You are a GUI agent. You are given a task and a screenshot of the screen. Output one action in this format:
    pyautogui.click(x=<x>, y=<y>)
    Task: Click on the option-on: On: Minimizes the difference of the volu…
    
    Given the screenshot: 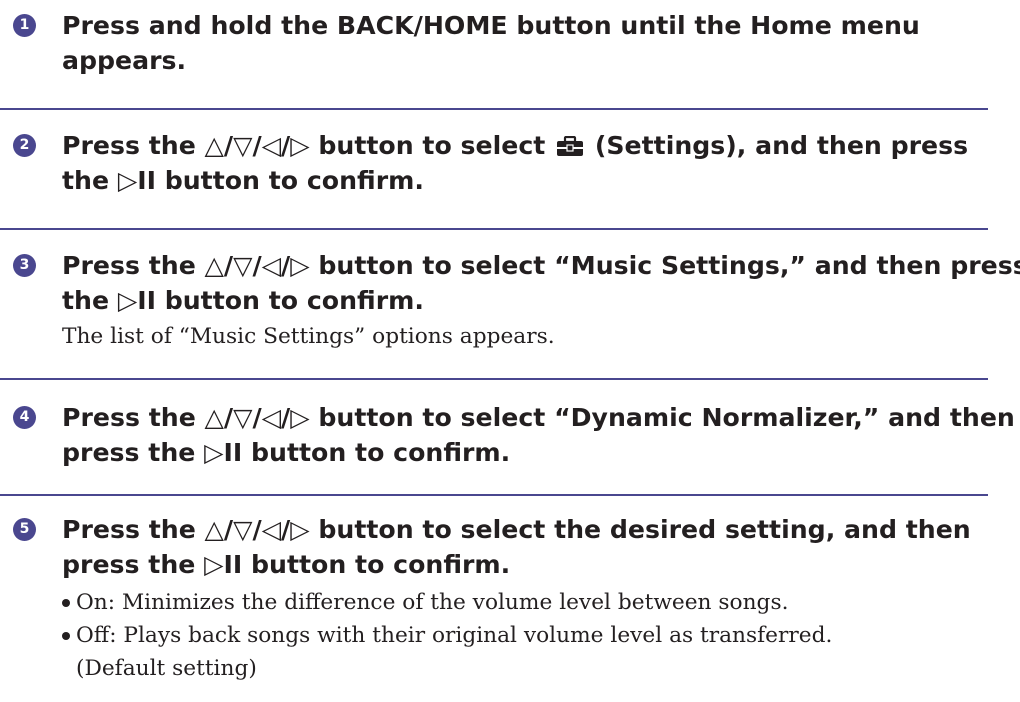 What is the action you would take?
    pyautogui.click(x=532, y=602)
    